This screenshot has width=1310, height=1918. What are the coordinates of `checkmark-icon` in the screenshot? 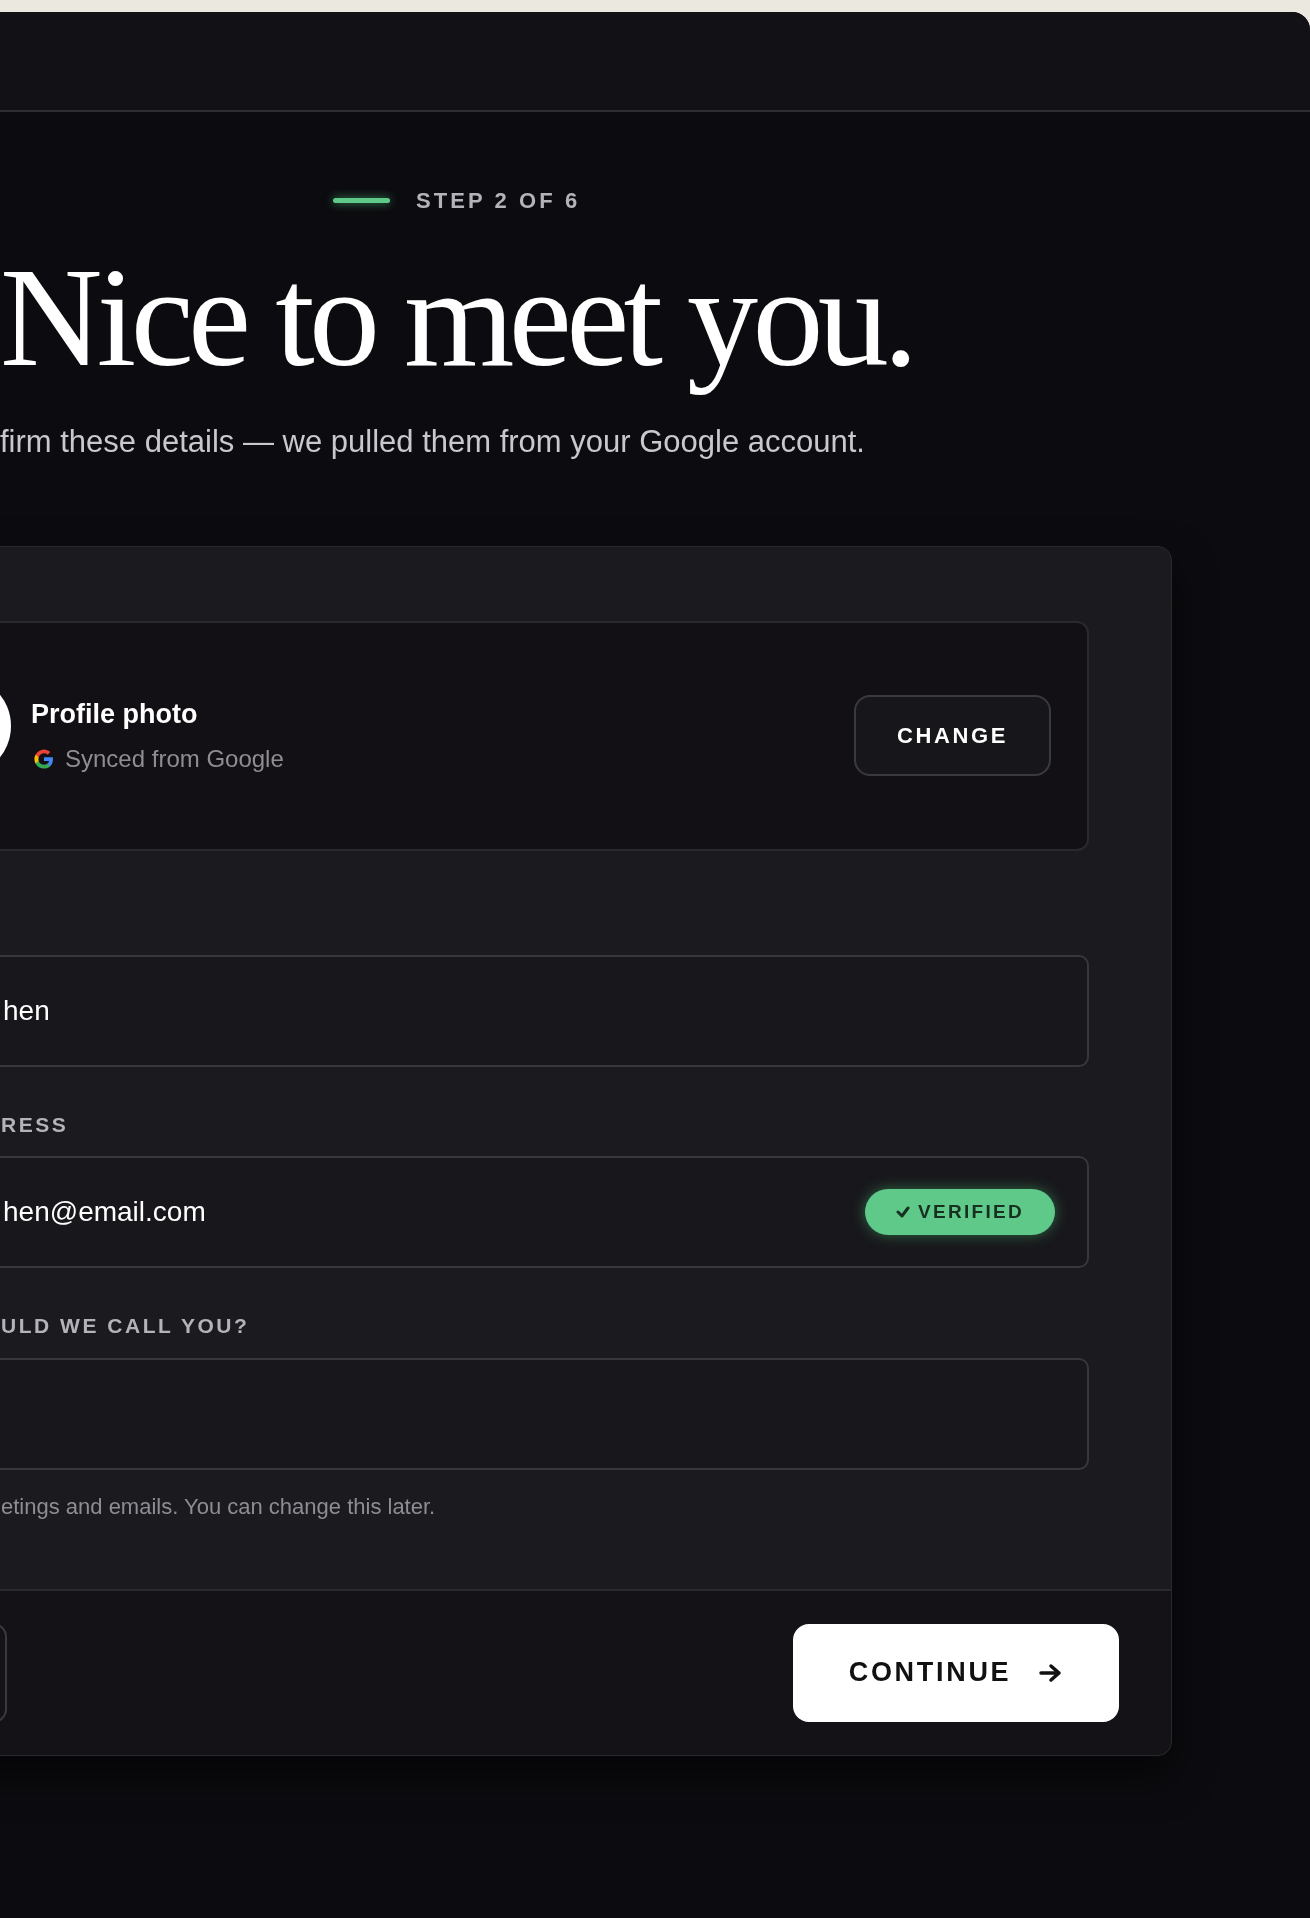 It's located at (903, 1212).